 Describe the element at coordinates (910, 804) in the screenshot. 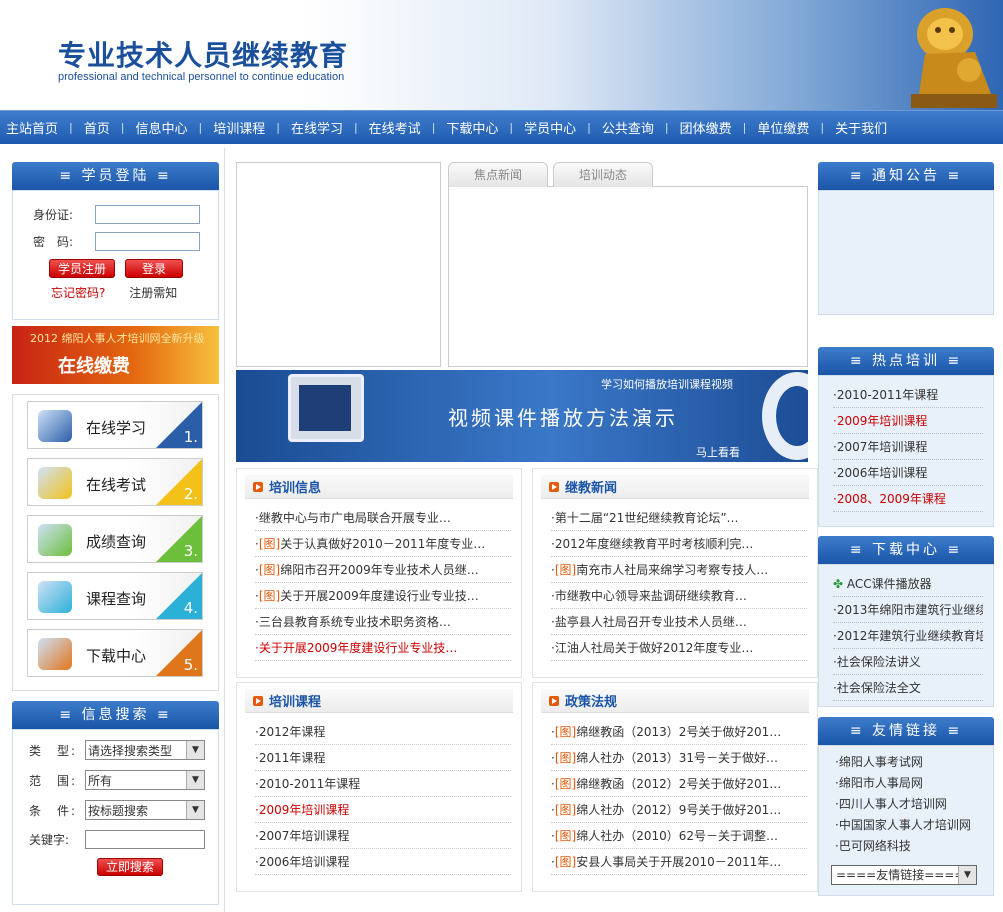

I see `friend-link: ·四川人事人才培训网` at that location.